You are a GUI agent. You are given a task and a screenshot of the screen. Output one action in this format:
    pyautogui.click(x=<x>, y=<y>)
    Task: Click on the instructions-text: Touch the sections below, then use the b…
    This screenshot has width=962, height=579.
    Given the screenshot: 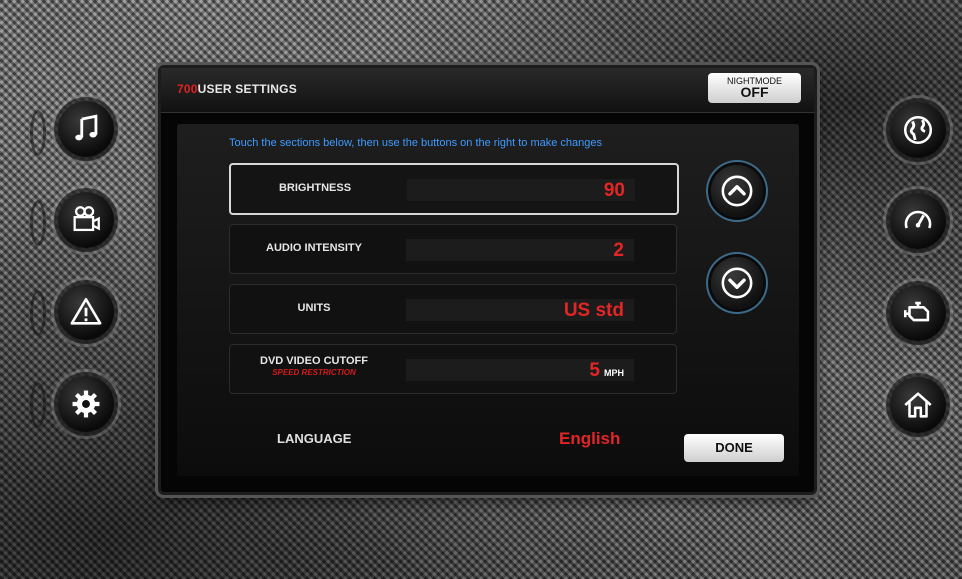 What is the action you would take?
    pyautogui.click(x=416, y=143)
    